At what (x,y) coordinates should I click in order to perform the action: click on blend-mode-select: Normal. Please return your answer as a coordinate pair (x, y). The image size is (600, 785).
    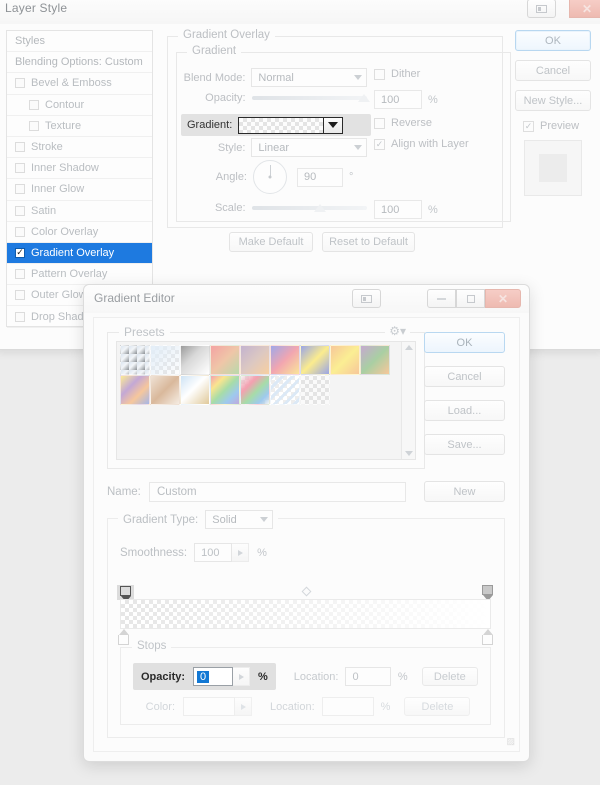
    Looking at the image, I should click on (309, 77).